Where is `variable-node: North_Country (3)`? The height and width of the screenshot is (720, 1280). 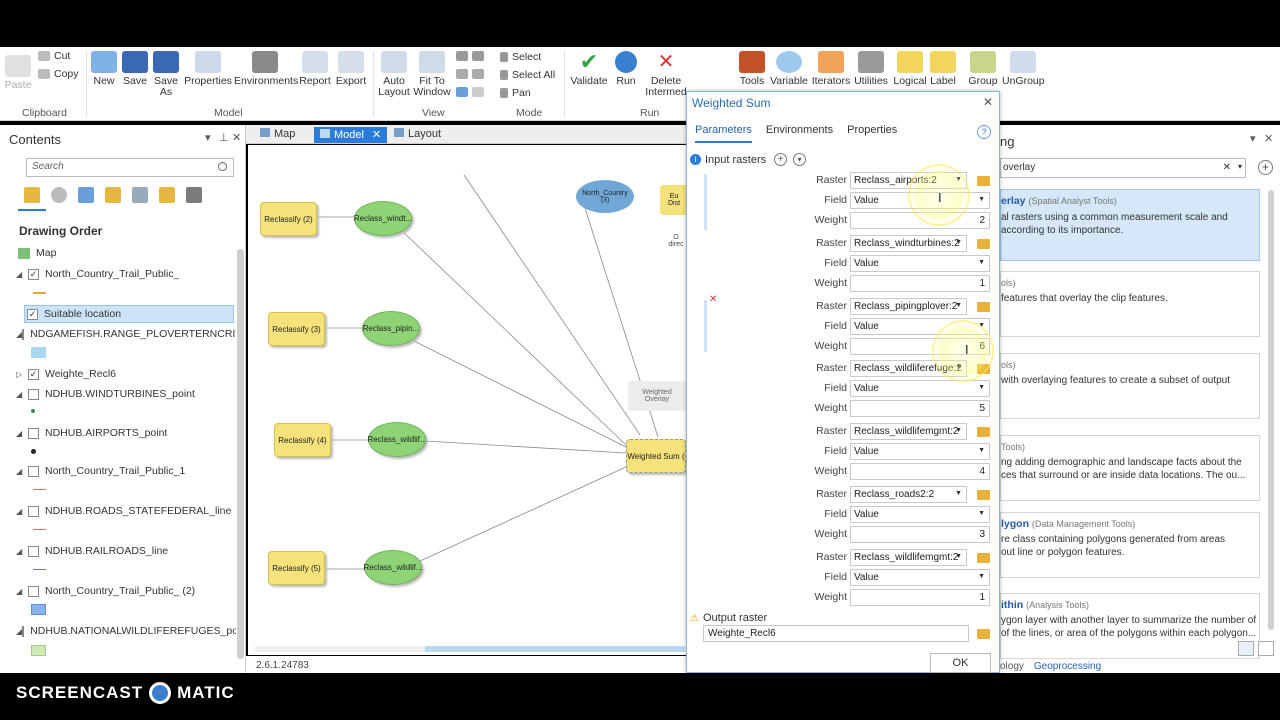
variable-node: North_Country (3) is located at coordinates (605, 196).